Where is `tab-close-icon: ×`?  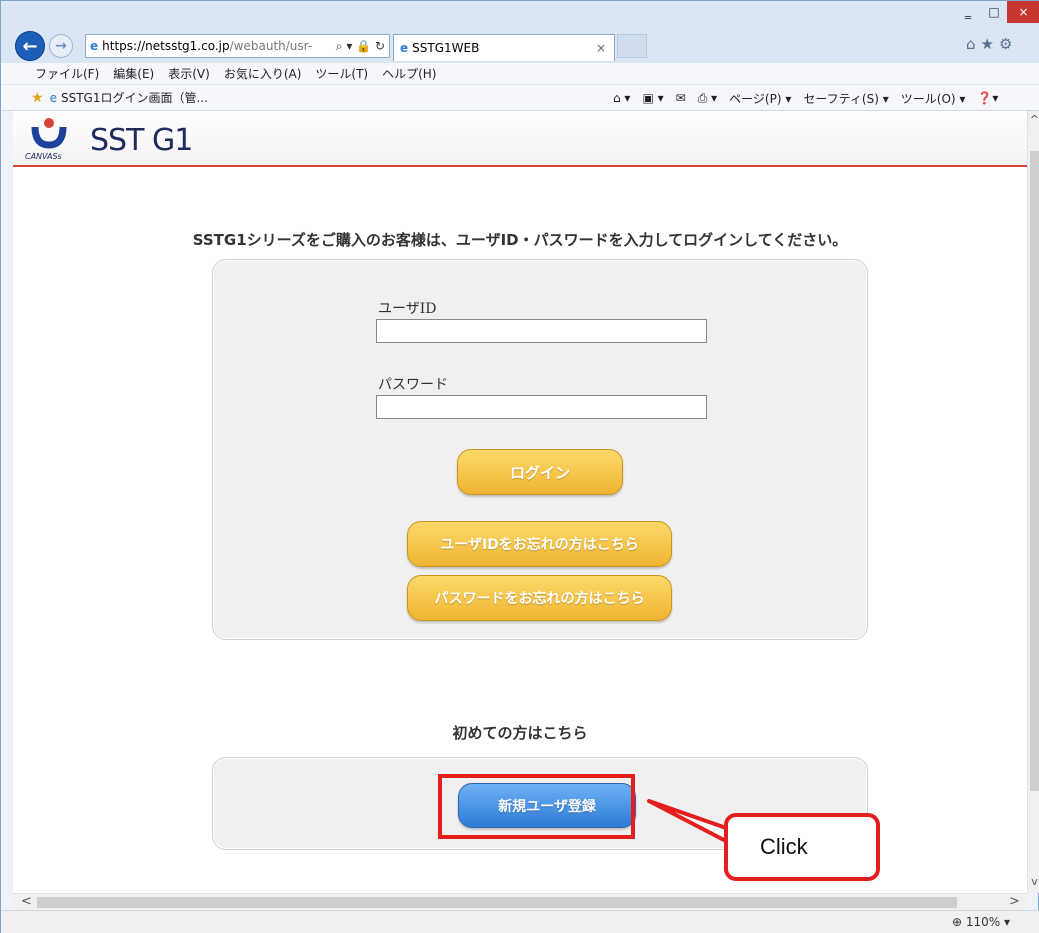 tab-close-icon: × is located at coordinates (601, 48).